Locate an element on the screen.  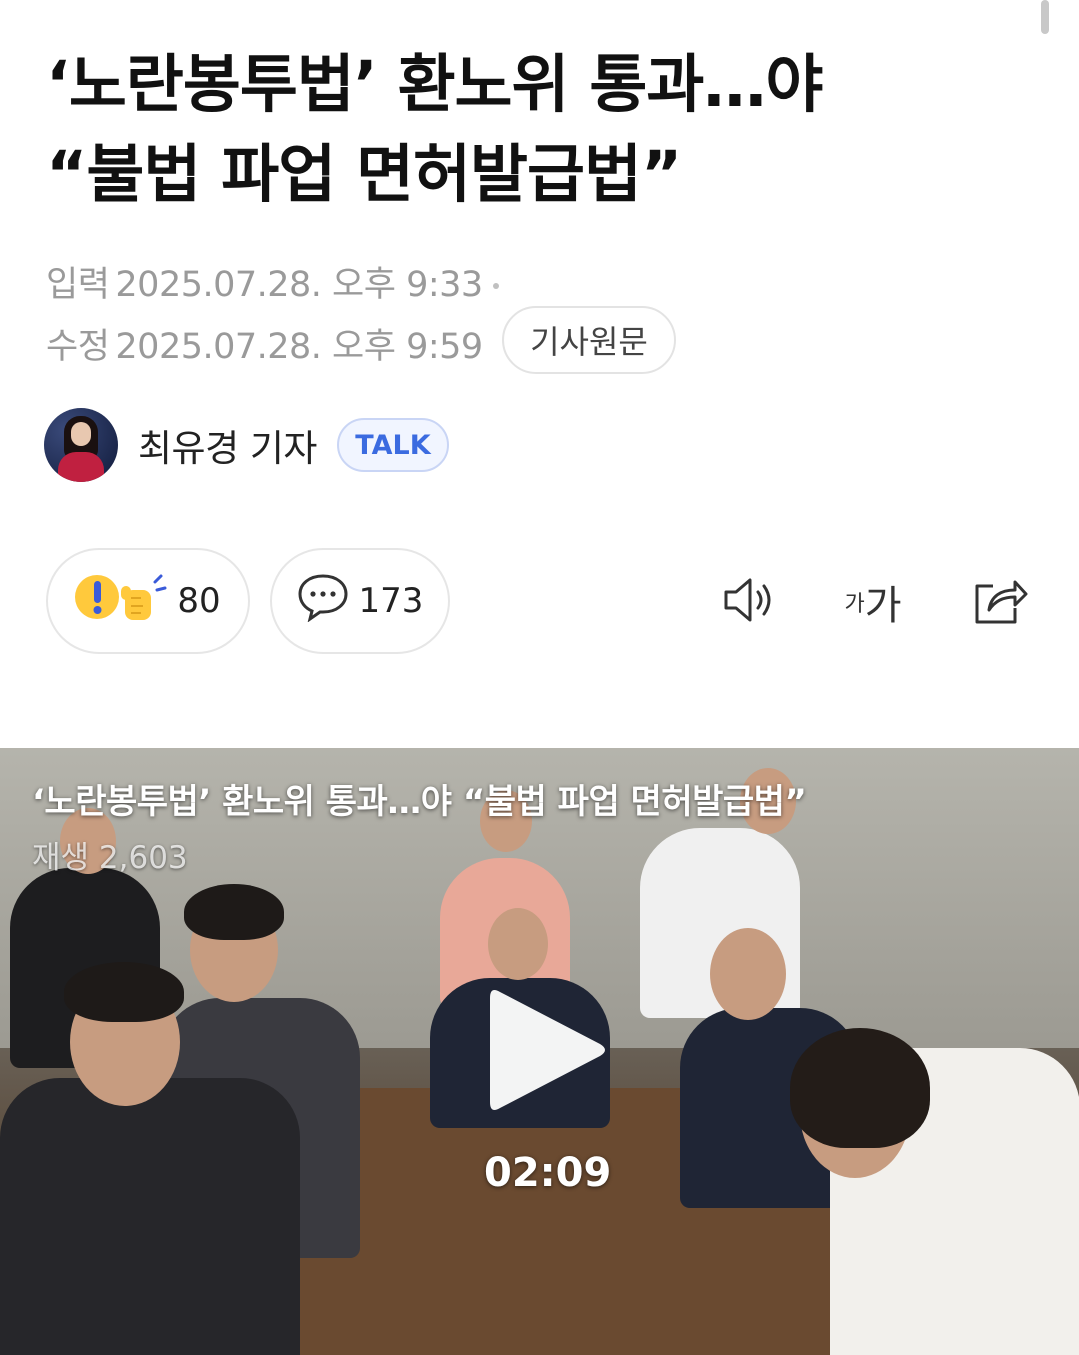
headline-line-2: “불법 파업 면허발급법” is located at coordinates (364, 174).